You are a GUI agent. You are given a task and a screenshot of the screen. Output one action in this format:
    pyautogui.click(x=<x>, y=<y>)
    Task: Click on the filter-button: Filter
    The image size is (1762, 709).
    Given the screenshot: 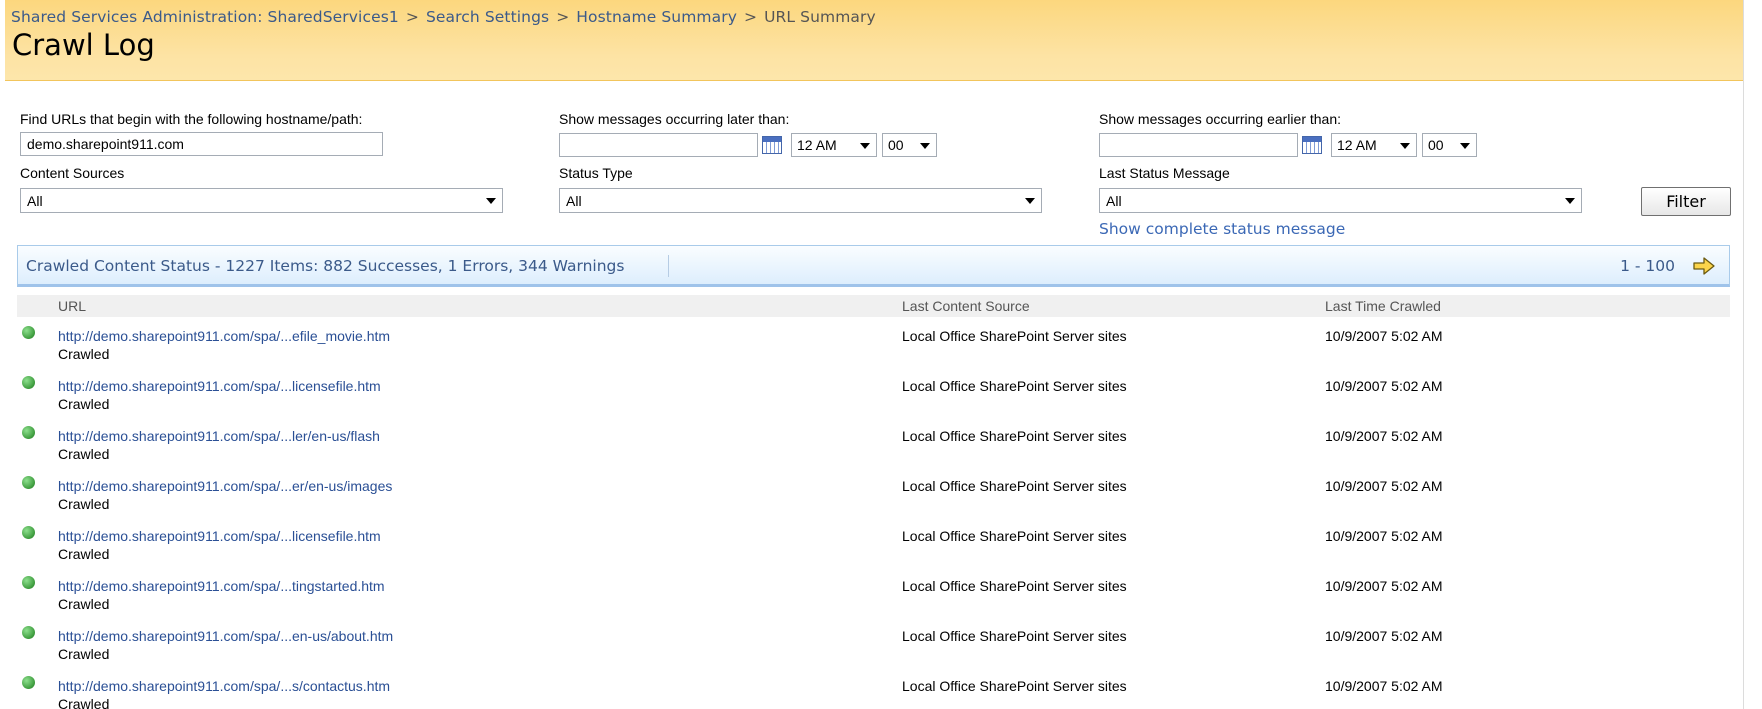 What is the action you would take?
    pyautogui.click(x=1686, y=201)
    